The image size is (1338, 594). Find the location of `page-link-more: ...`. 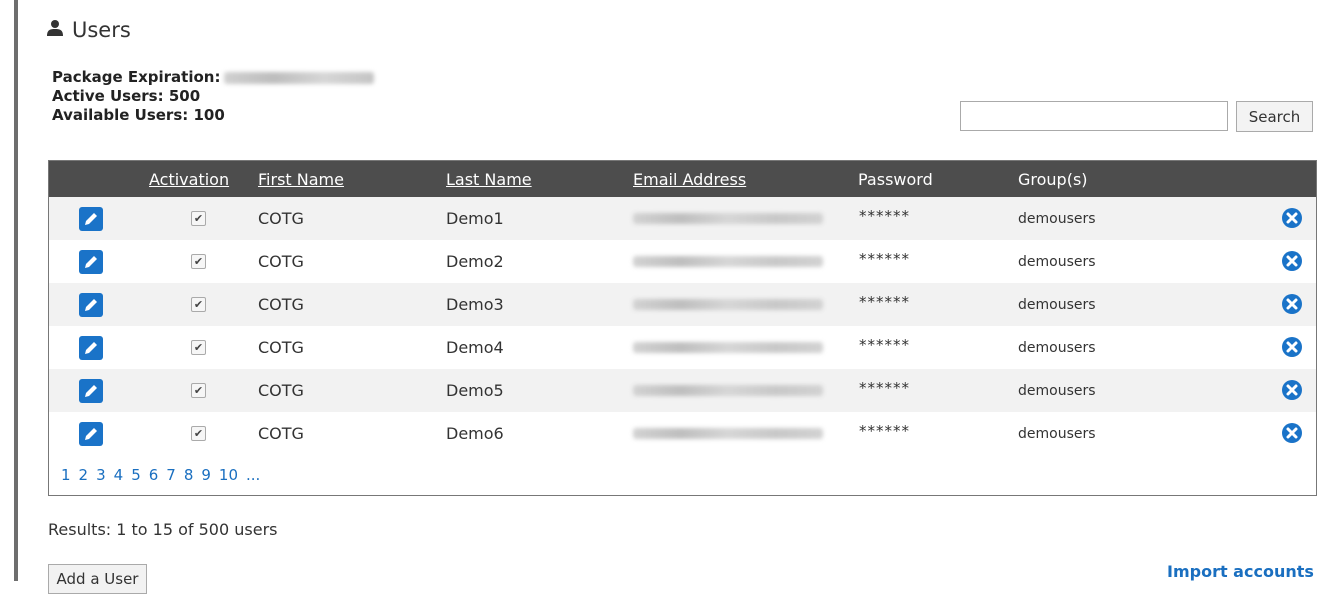

page-link-more: ... is located at coordinates (253, 475).